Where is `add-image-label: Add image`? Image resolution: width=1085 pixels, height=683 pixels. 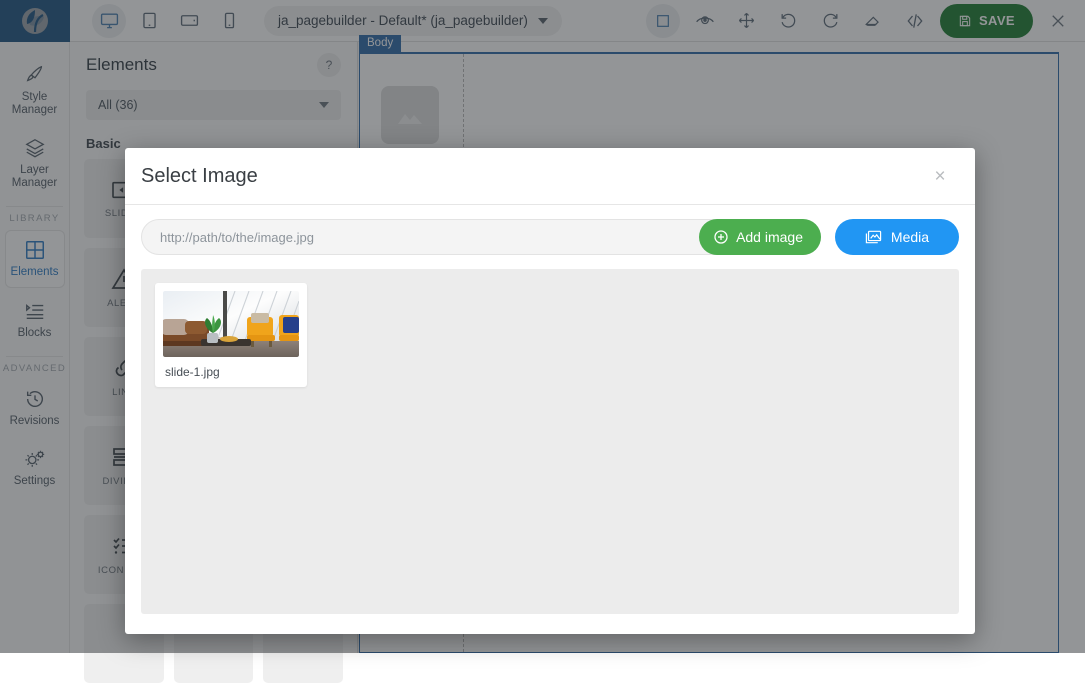 add-image-label: Add image is located at coordinates (769, 237).